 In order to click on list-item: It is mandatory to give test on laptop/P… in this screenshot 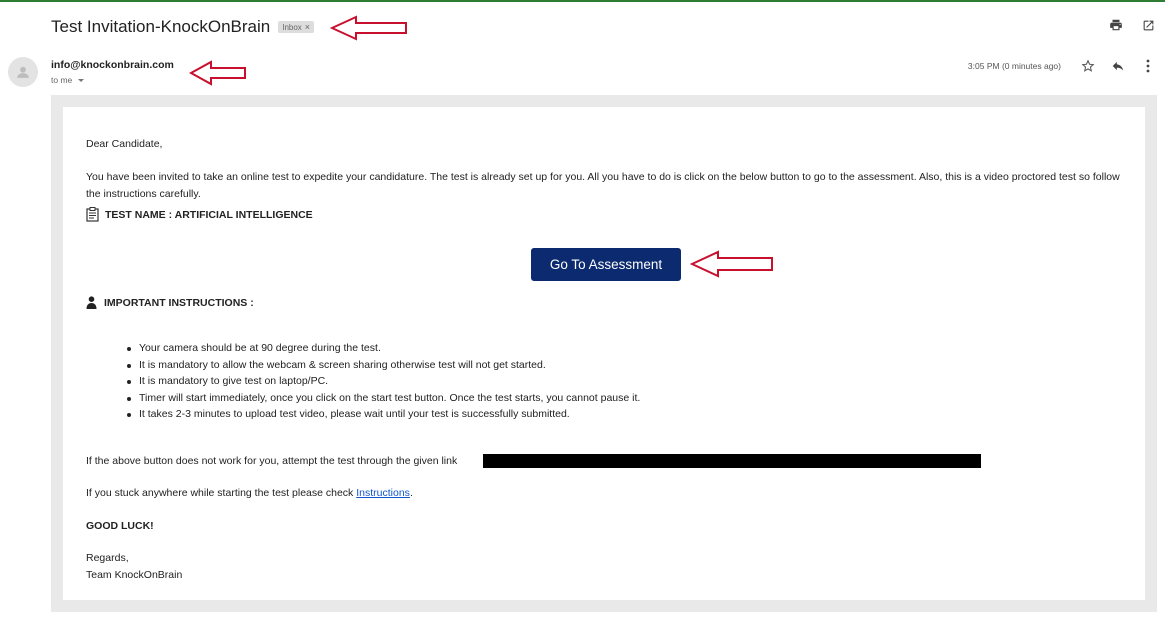, I will do `click(383, 381)`.